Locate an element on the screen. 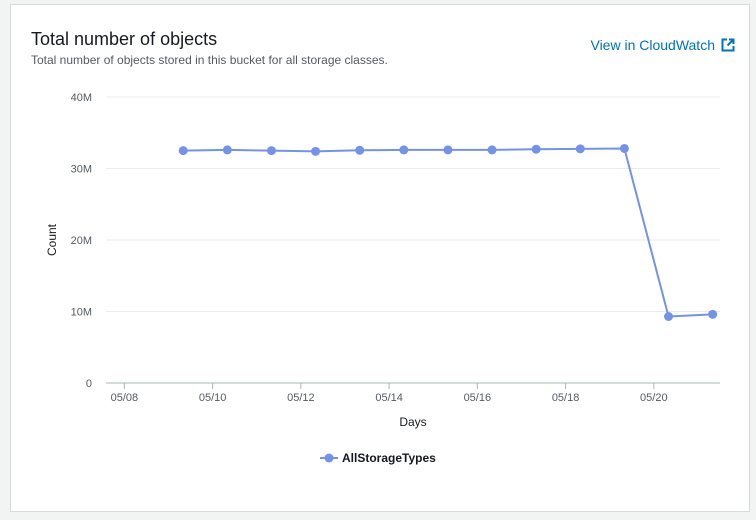 Image resolution: width=756 pixels, height=520 pixels. legend-marker is located at coordinates (329, 458).